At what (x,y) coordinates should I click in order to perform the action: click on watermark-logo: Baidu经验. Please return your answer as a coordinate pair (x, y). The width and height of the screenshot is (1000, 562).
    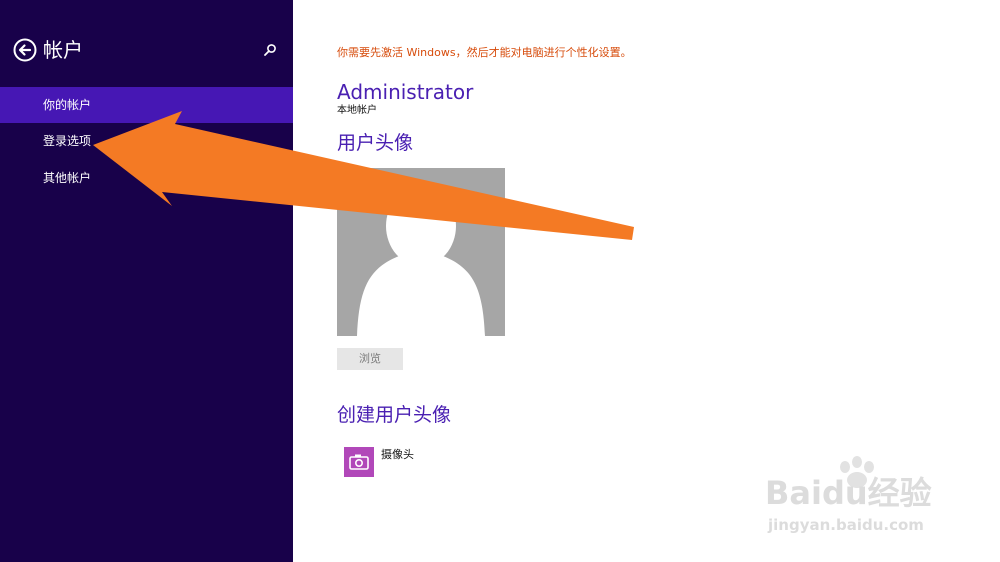
    Looking at the image, I should click on (848, 493).